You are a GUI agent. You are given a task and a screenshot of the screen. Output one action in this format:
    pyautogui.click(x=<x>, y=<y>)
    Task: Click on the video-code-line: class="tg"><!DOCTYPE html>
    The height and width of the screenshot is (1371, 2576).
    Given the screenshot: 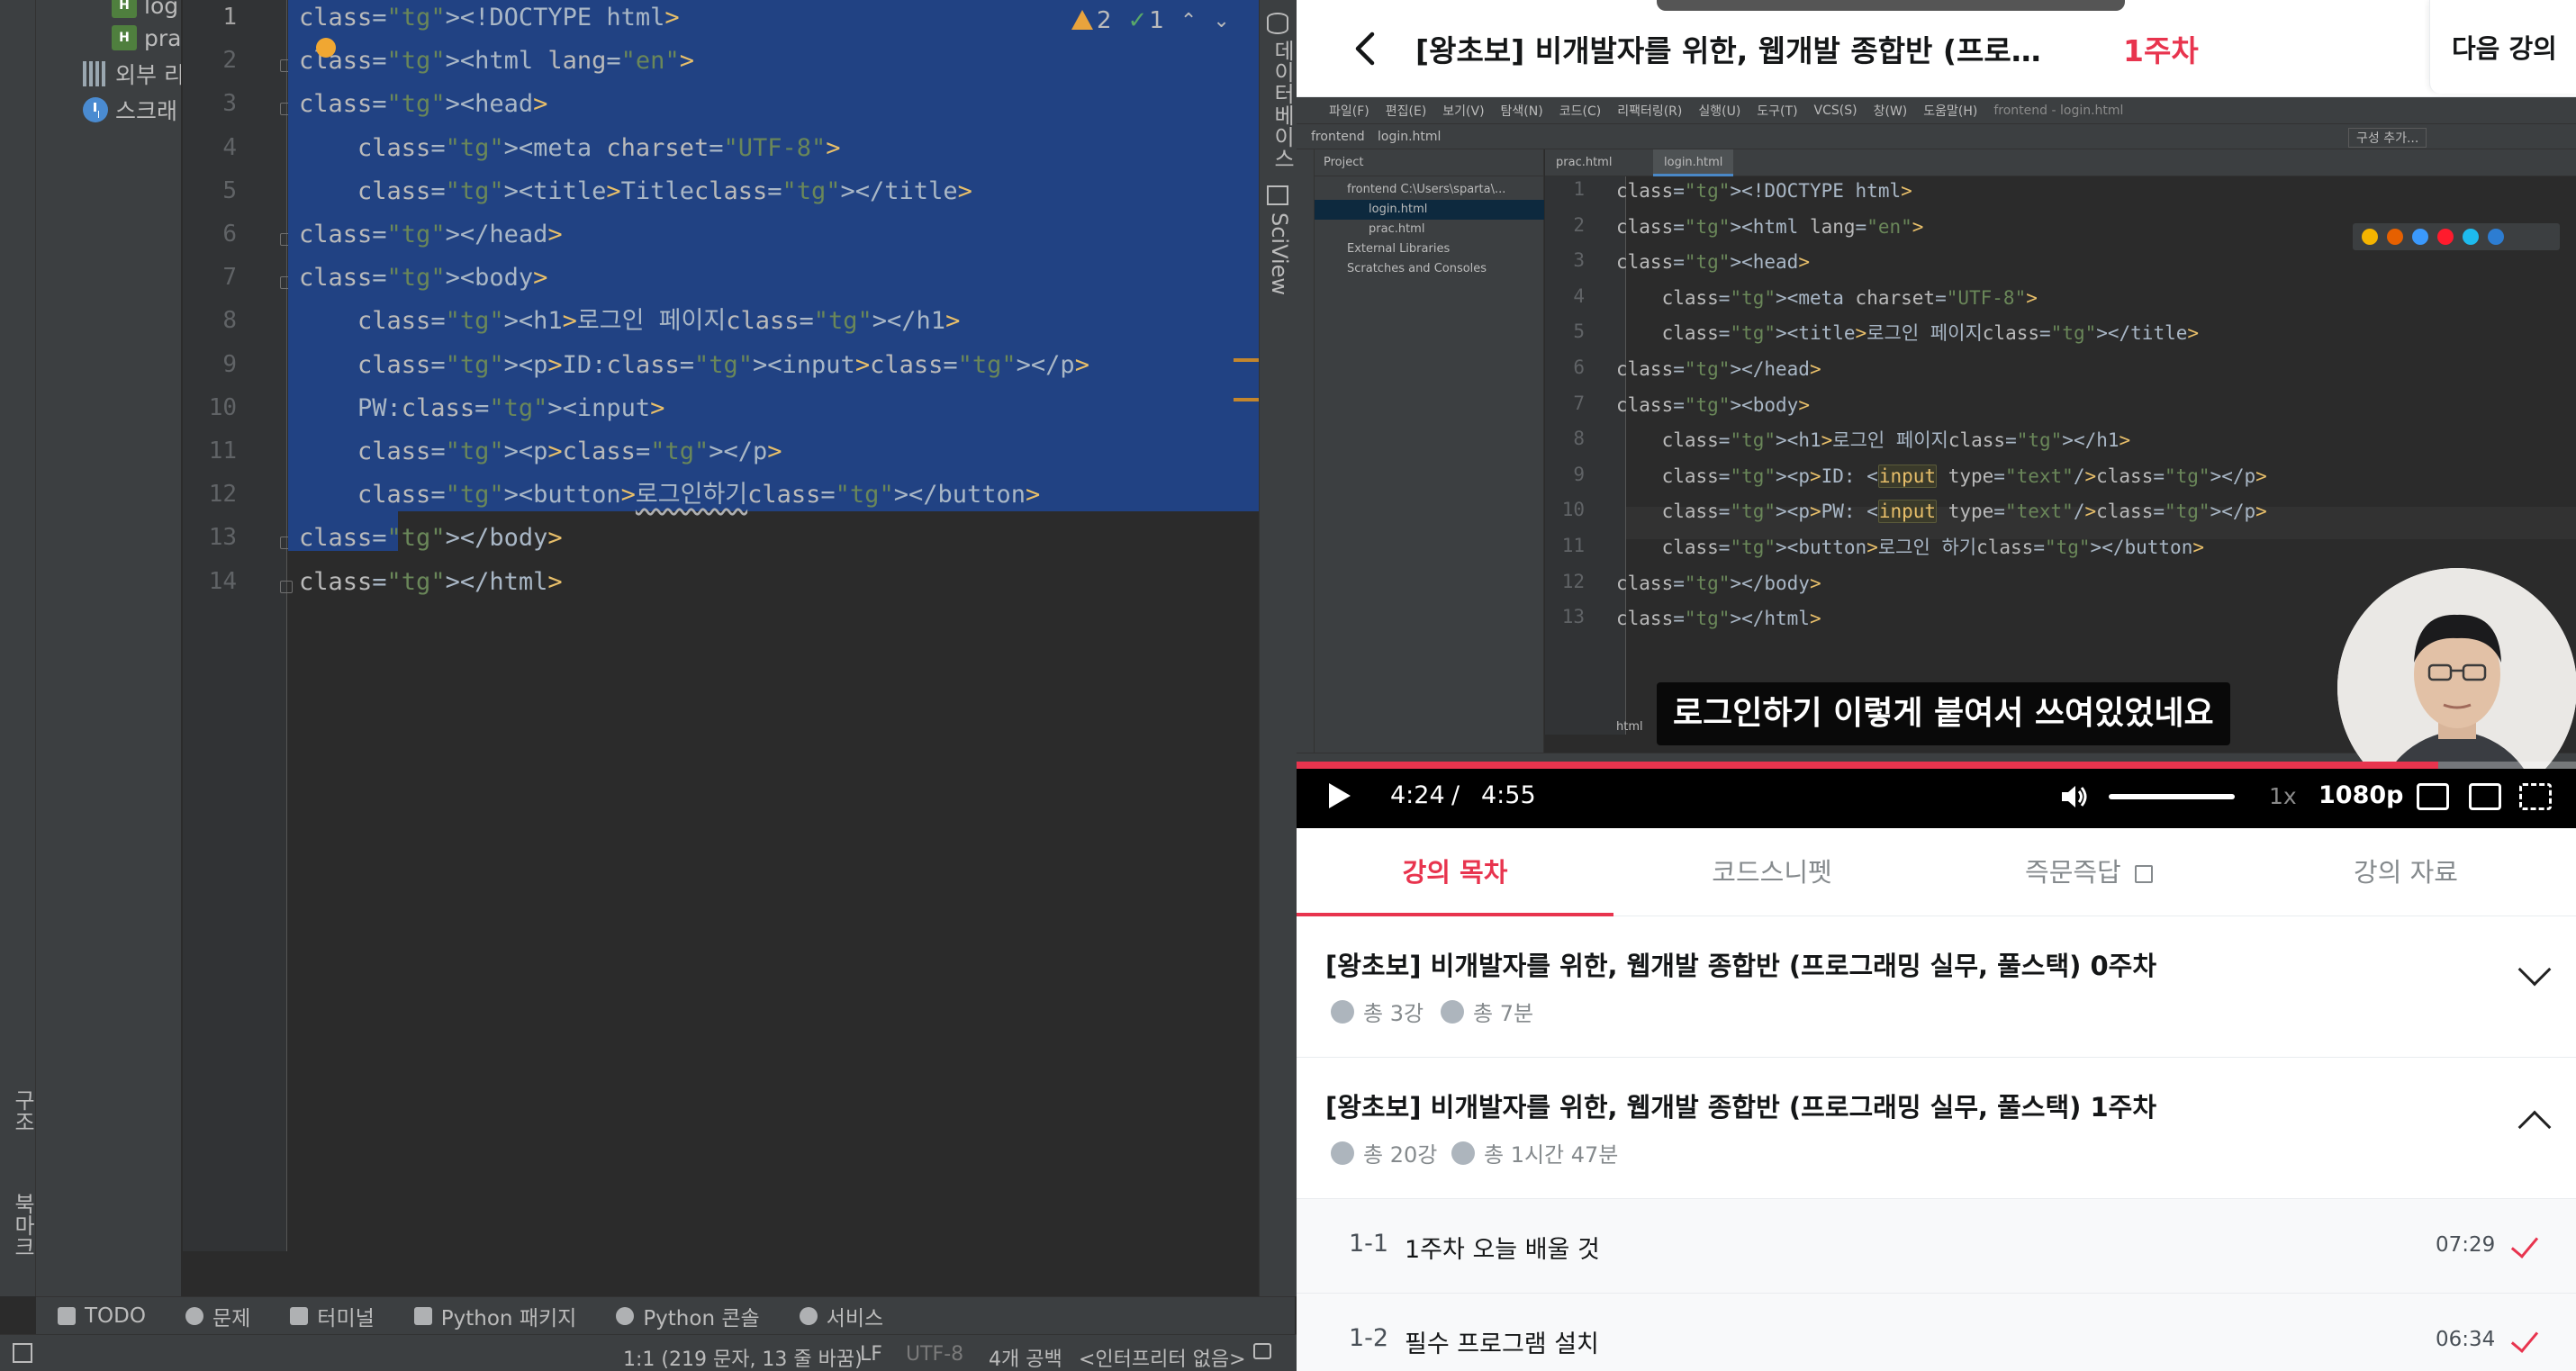 What is the action you would take?
    pyautogui.click(x=1764, y=191)
    